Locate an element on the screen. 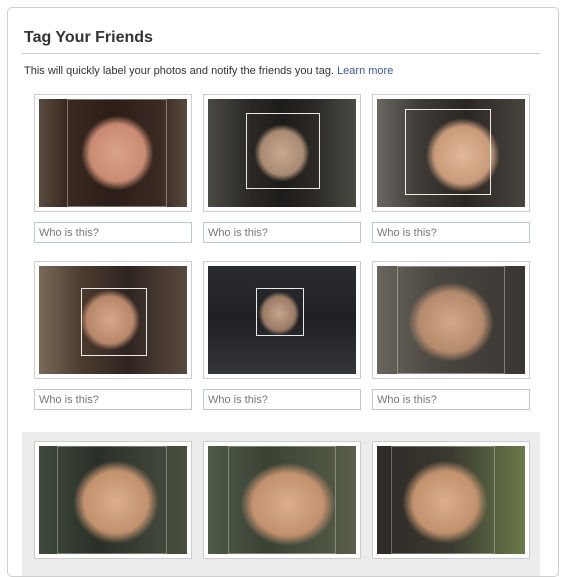 The image size is (566, 577). learn-more-link: Learn more is located at coordinates (365, 71).